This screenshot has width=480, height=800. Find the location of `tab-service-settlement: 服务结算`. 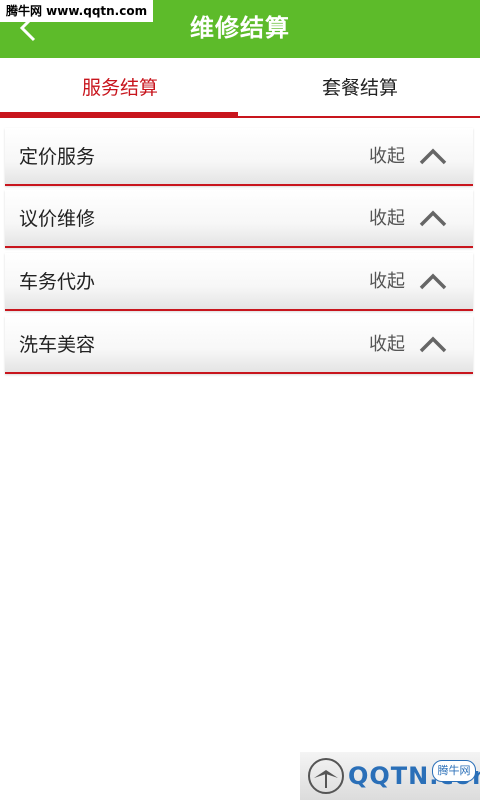

tab-service-settlement: 服务结算 is located at coordinates (120, 87).